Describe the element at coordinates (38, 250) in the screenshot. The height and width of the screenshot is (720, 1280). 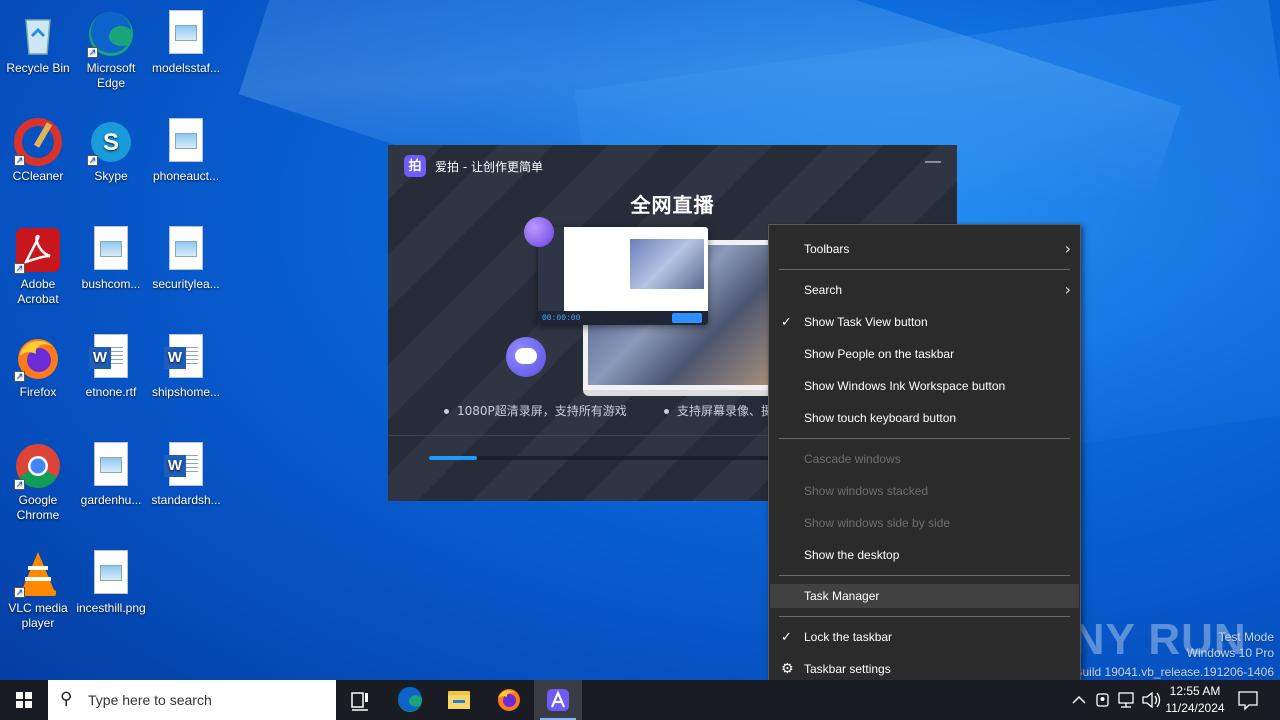
I see `acrobat-icon: ↗` at that location.